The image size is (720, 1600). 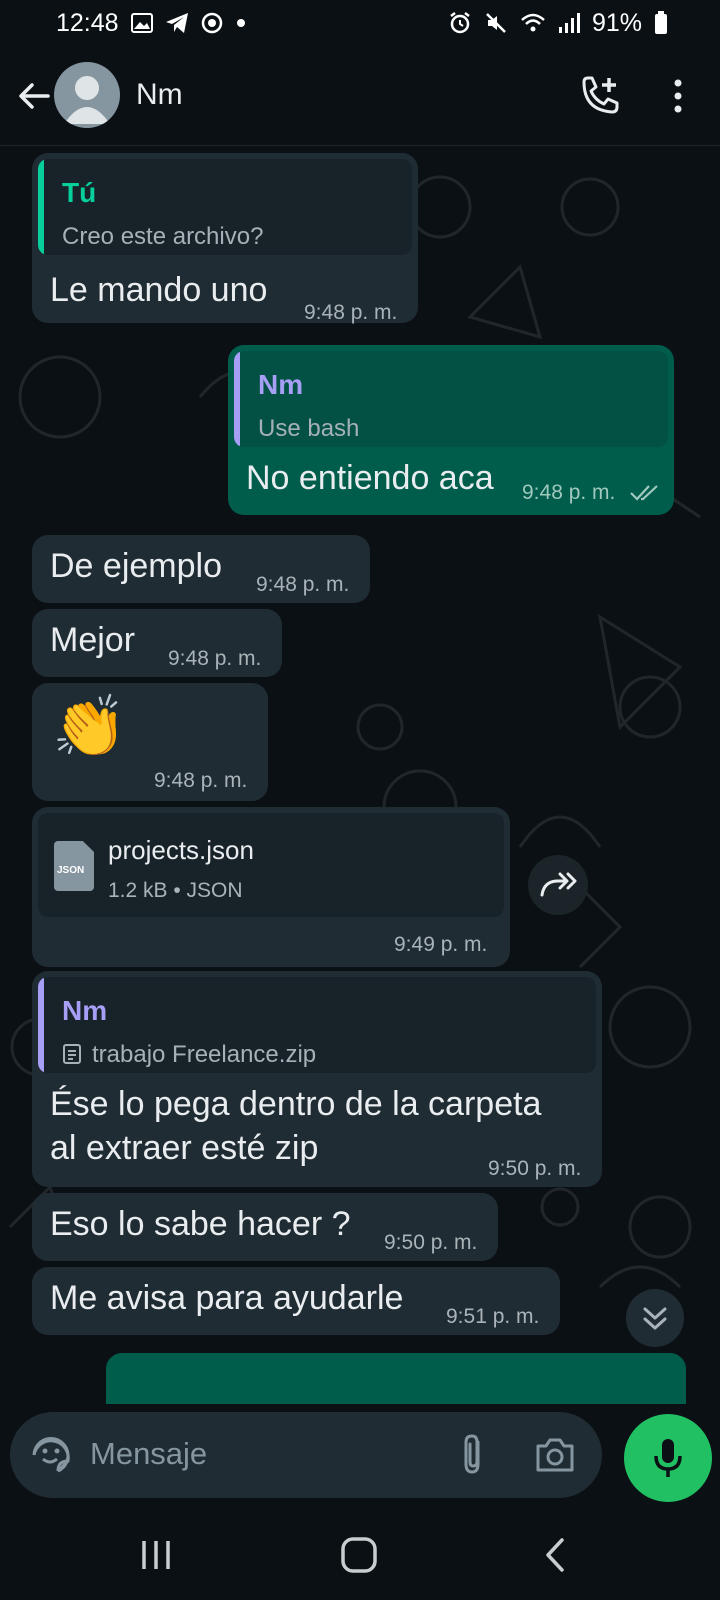 What do you see at coordinates (360, 23) in the screenshot?
I see `status-bar: 12:48 91%` at bounding box center [360, 23].